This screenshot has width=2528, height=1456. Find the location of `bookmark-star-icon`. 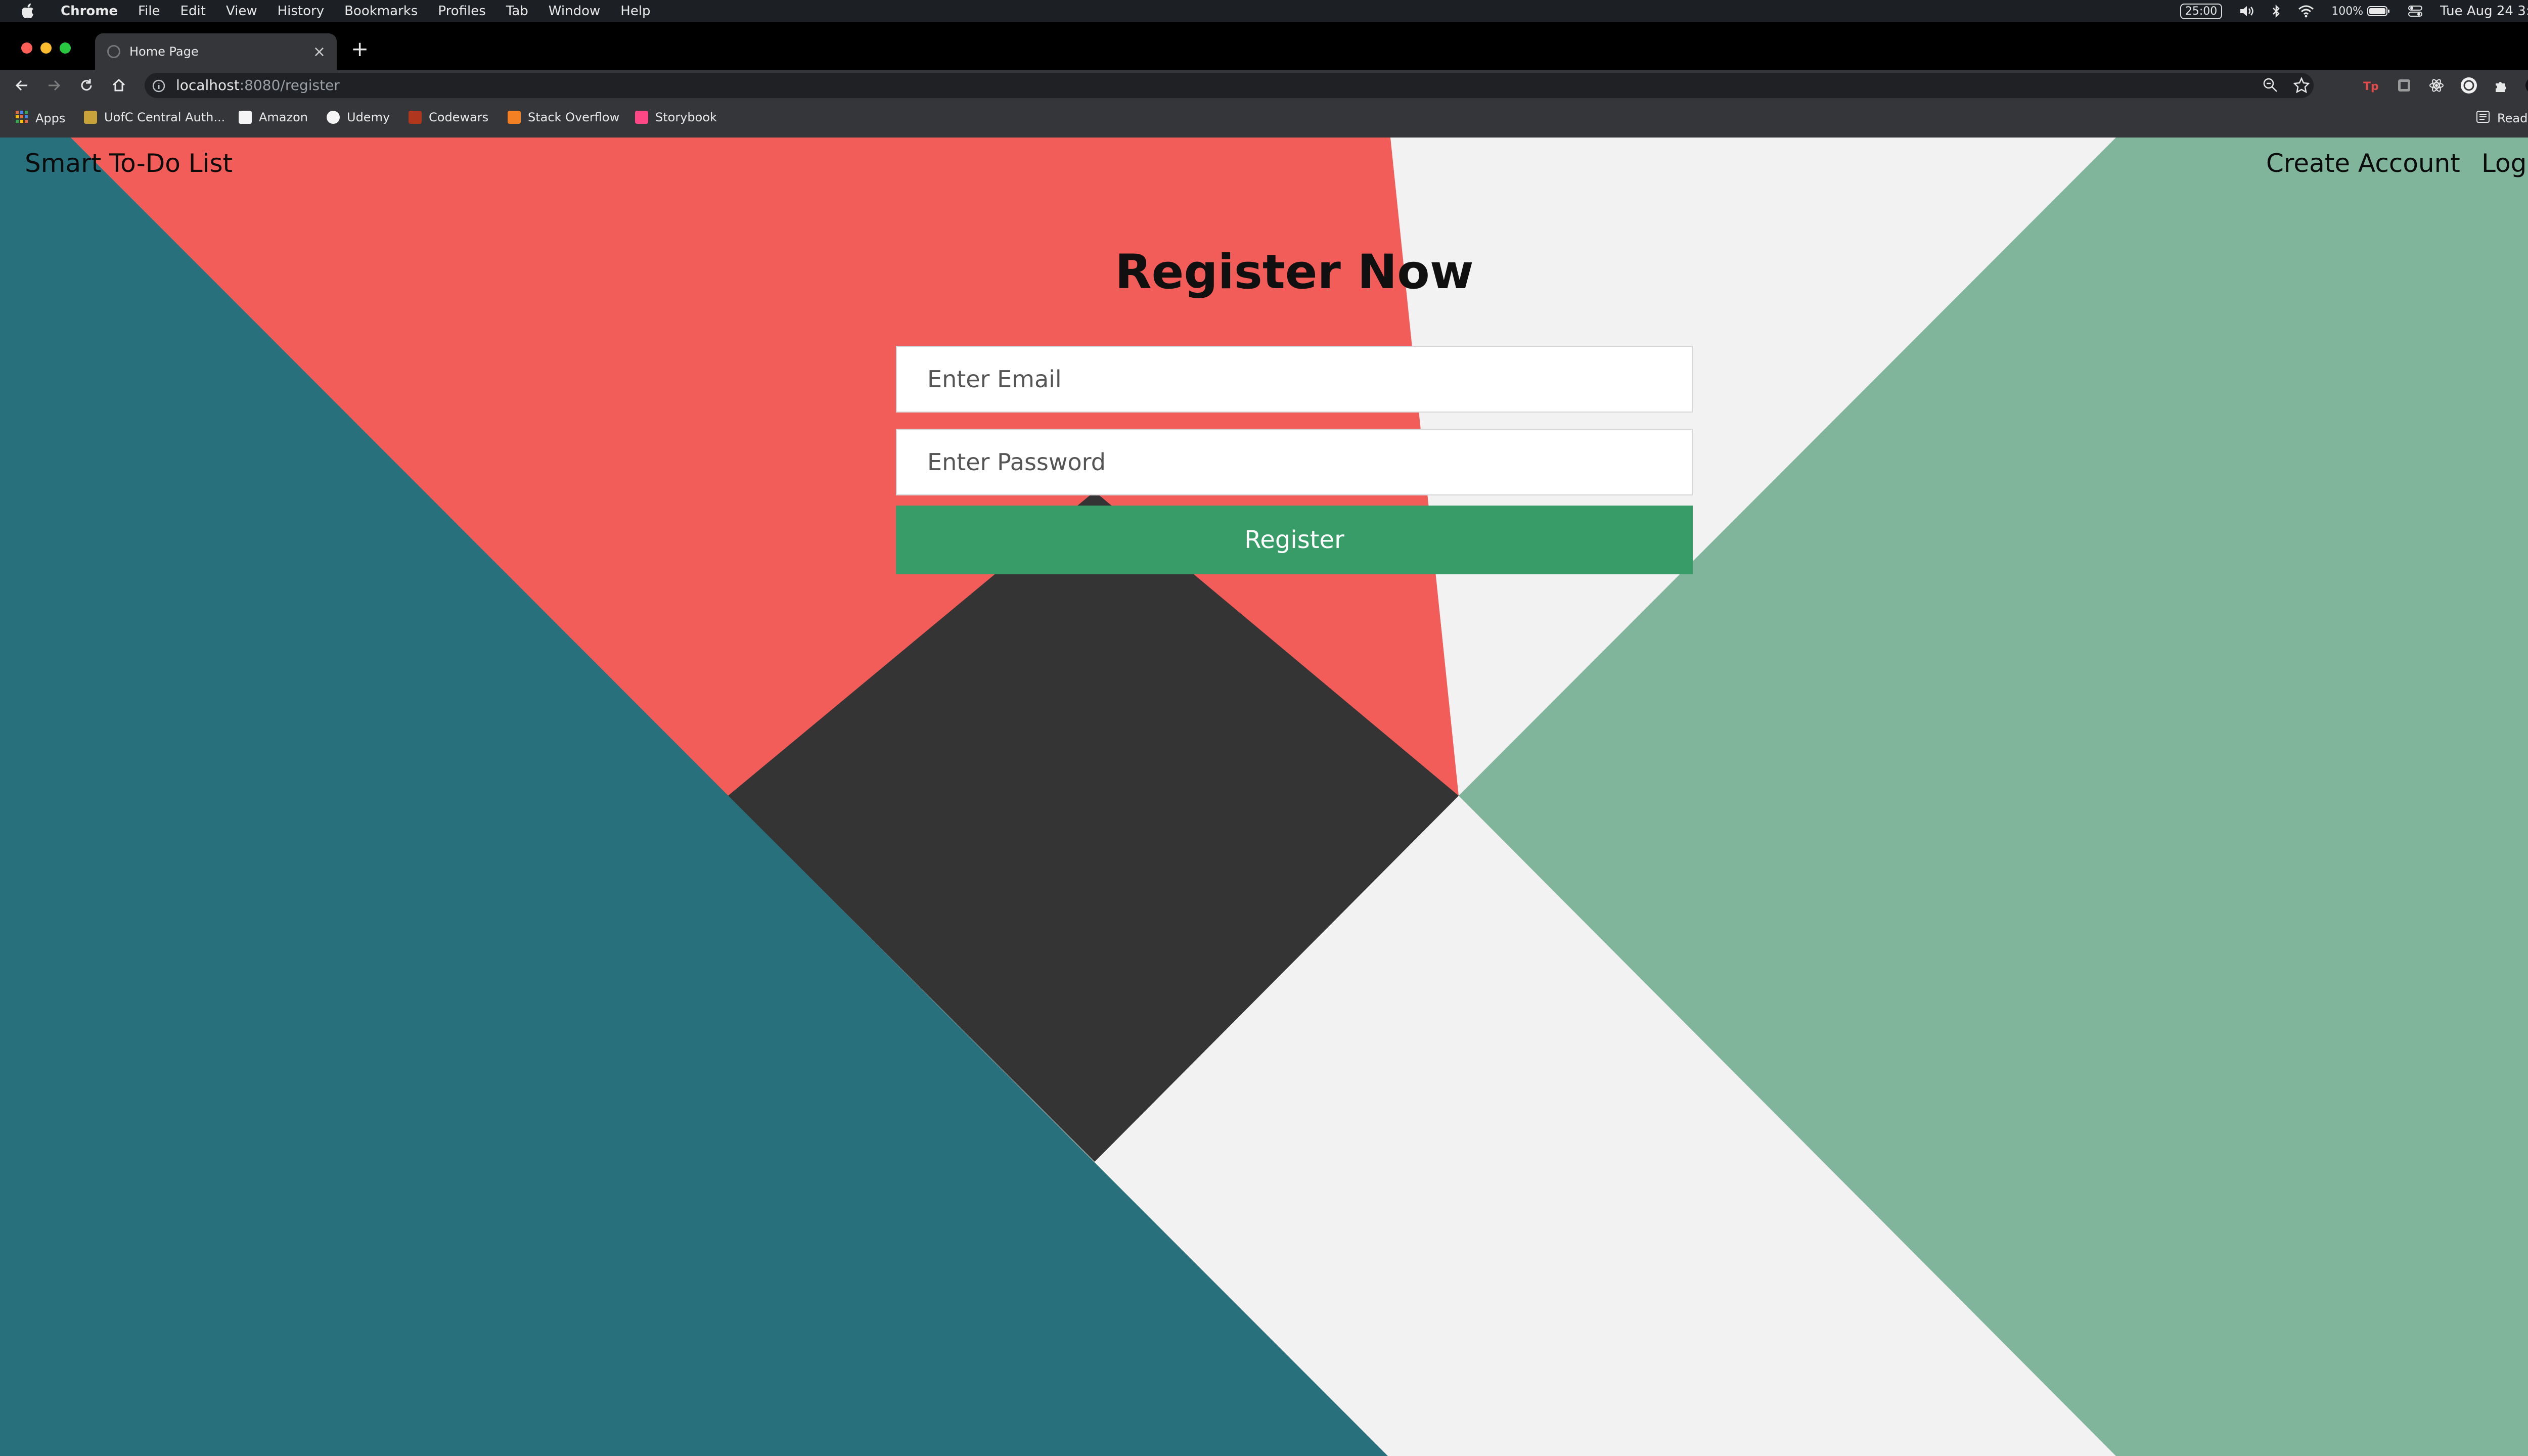

bookmark-star-icon is located at coordinates (2302, 85).